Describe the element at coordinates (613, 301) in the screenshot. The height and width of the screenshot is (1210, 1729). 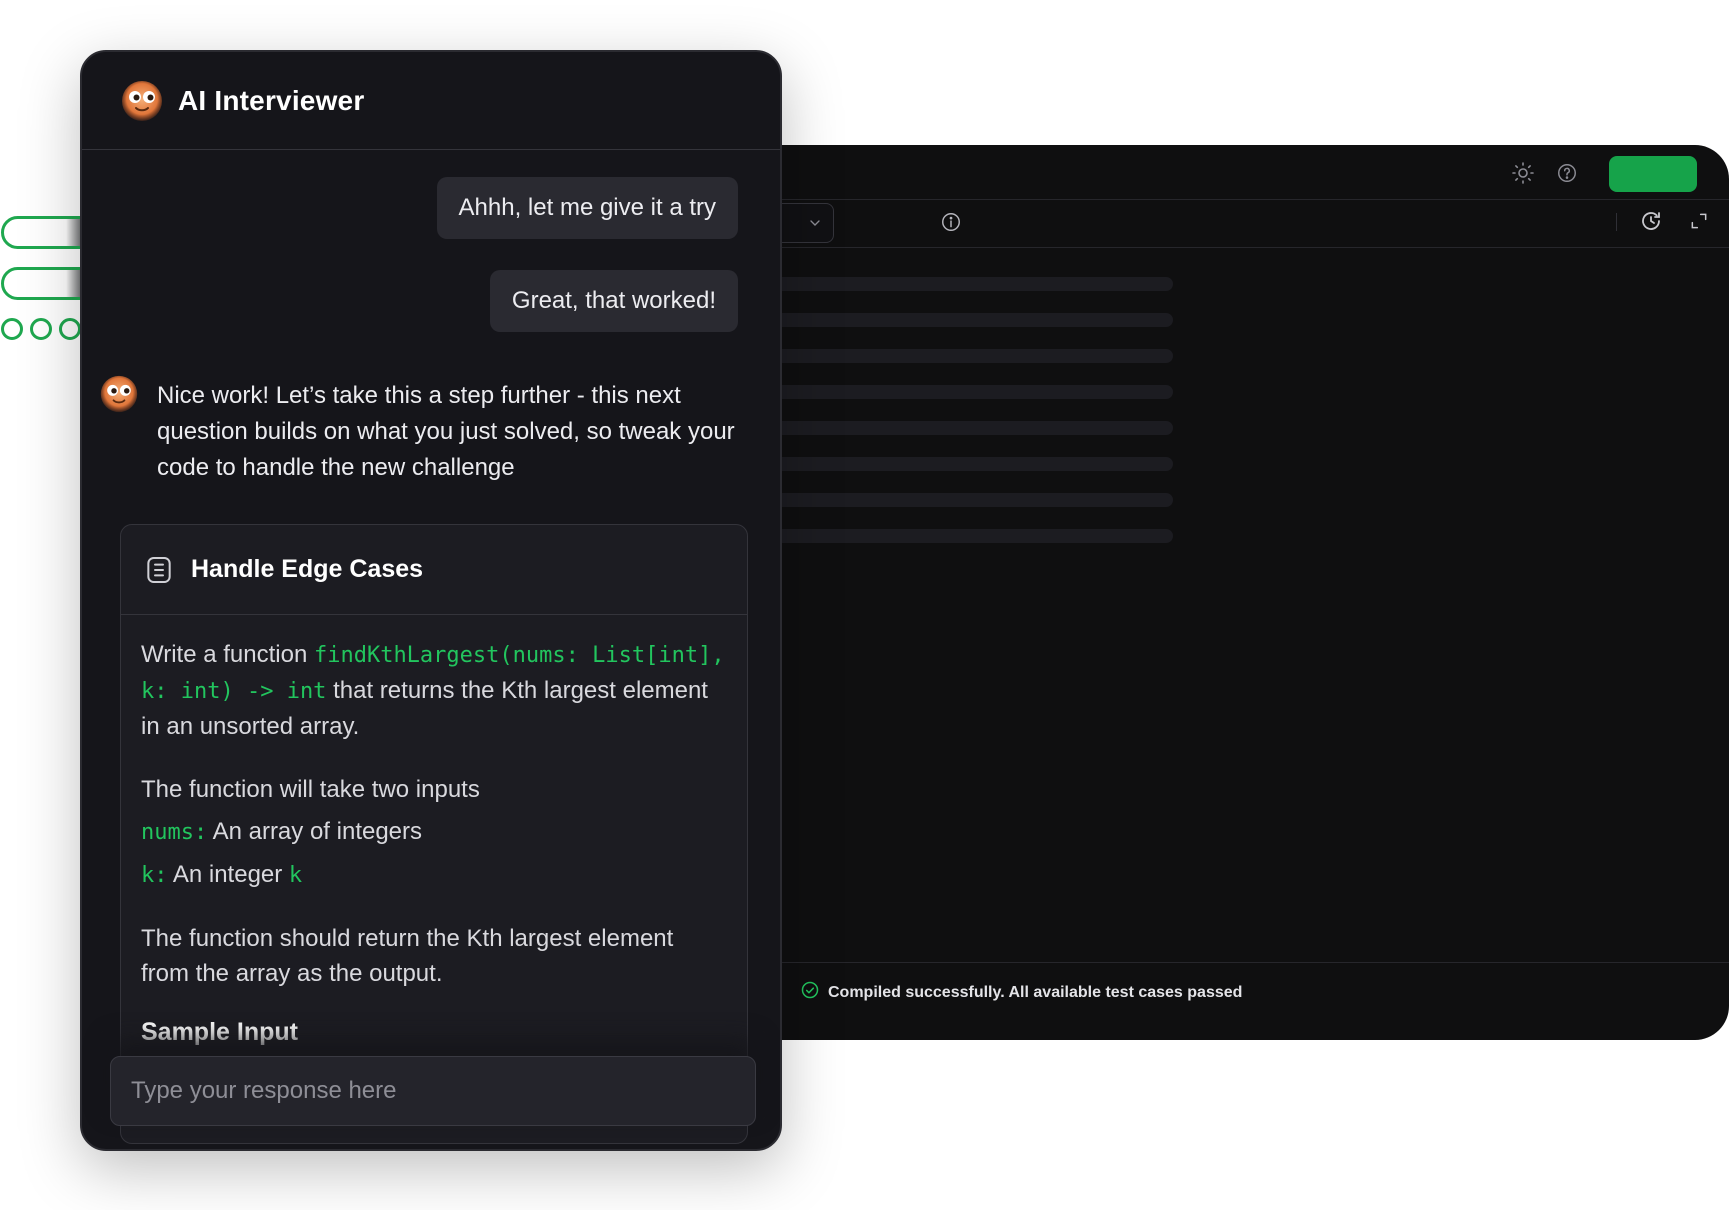
I see `user-message: Great, that worked!` at that location.